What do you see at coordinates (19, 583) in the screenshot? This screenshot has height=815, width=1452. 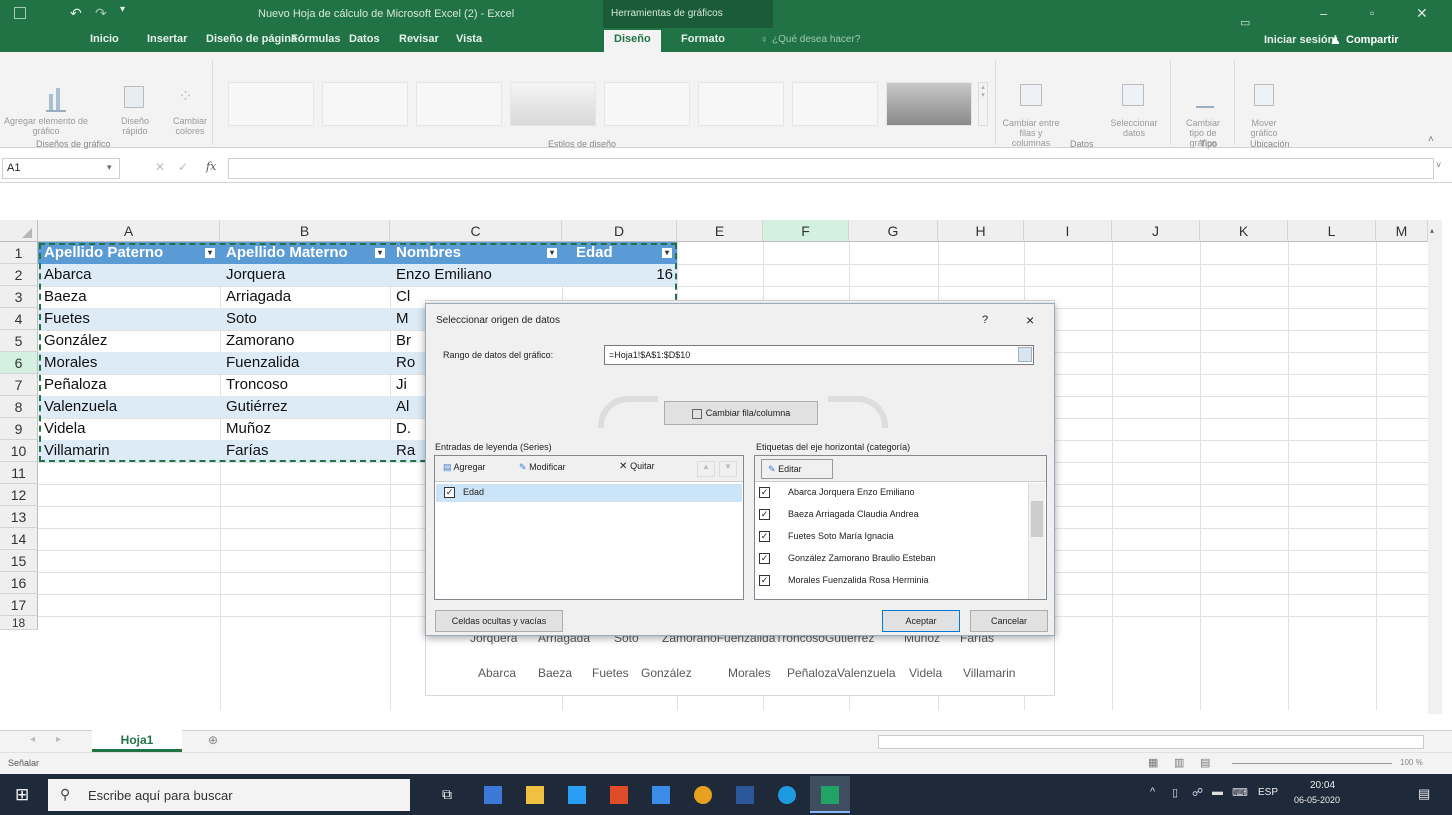 I see `row-header-16: 16` at bounding box center [19, 583].